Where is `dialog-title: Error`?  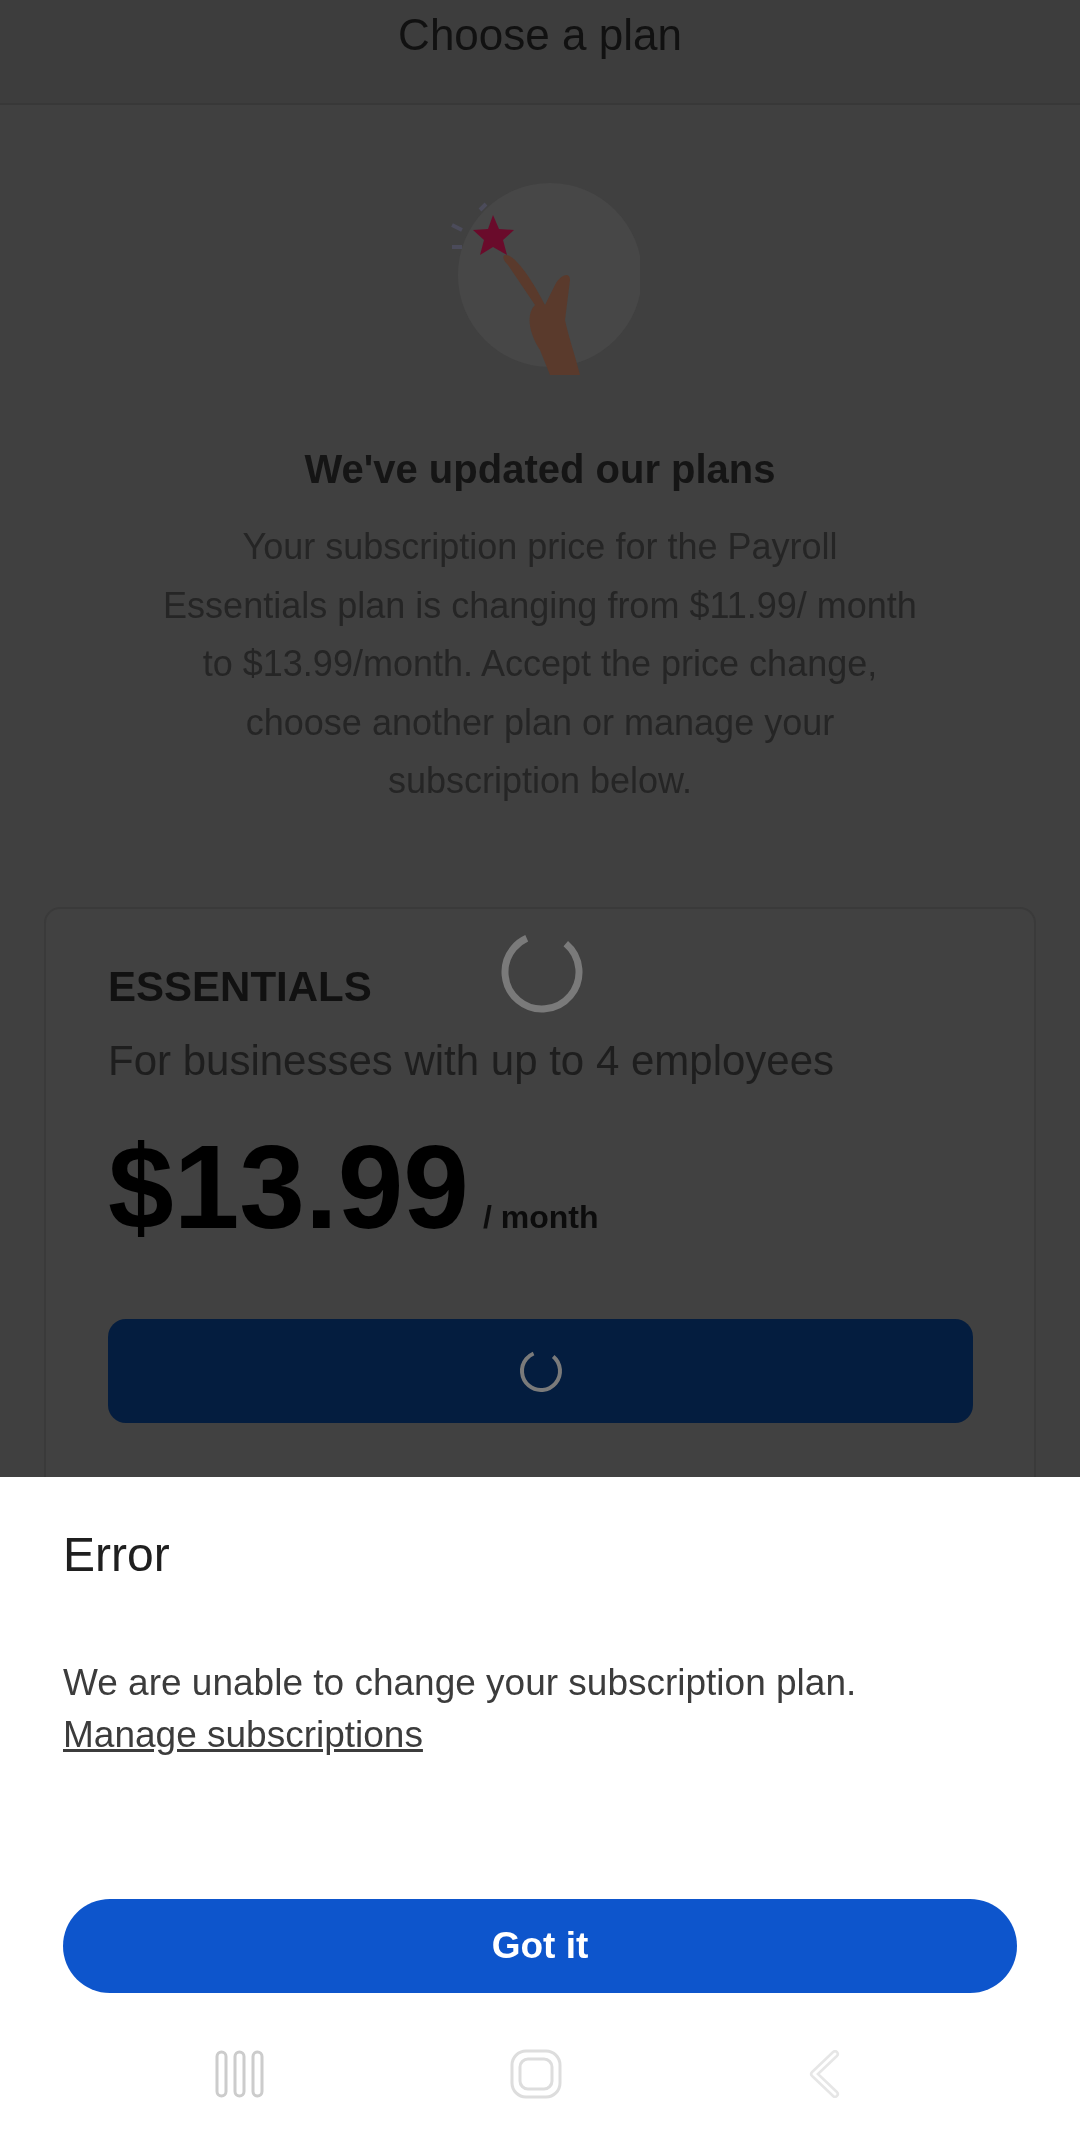 dialog-title: Error is located at coordinates (116, 1554).